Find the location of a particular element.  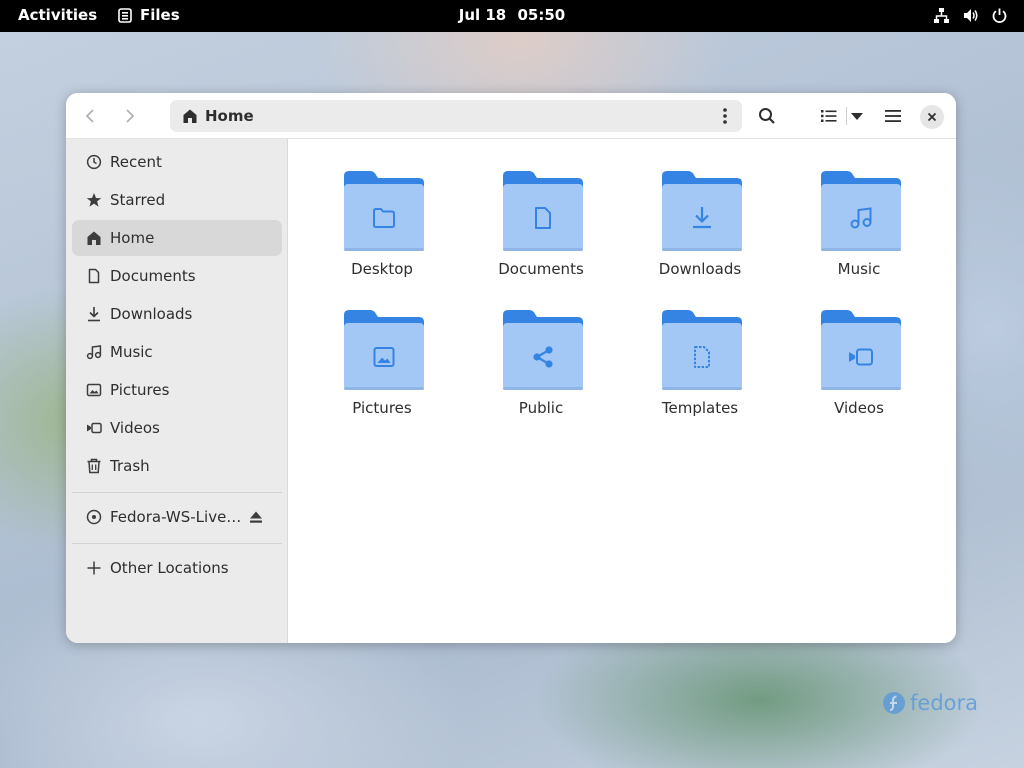

sidebar-item-trash: Trash is located at coordinates (177, 466).